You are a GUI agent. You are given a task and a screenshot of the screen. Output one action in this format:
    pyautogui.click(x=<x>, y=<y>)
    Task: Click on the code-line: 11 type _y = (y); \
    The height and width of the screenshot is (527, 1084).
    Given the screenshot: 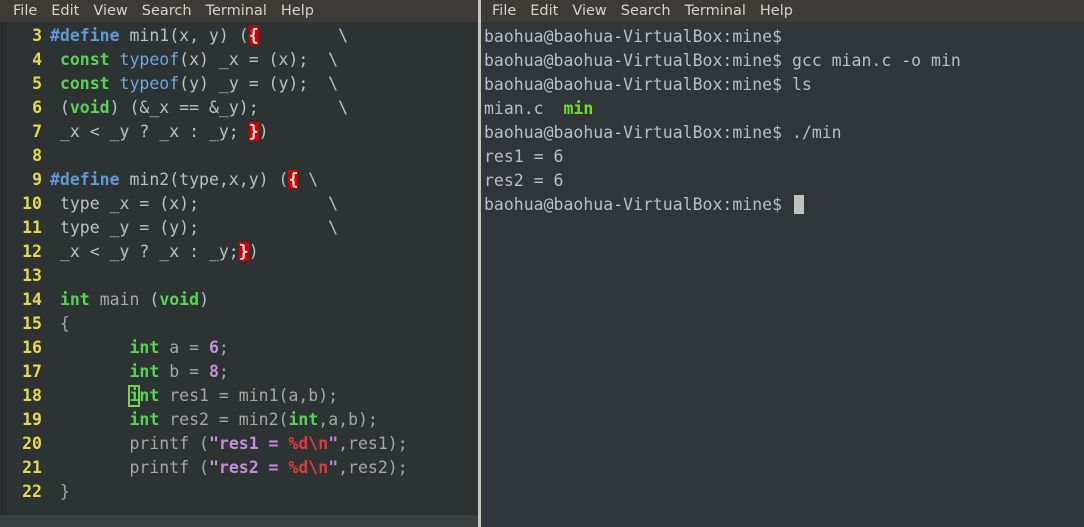 What is the action you would take?
    pyautogui.click(x=239, y=228)
    